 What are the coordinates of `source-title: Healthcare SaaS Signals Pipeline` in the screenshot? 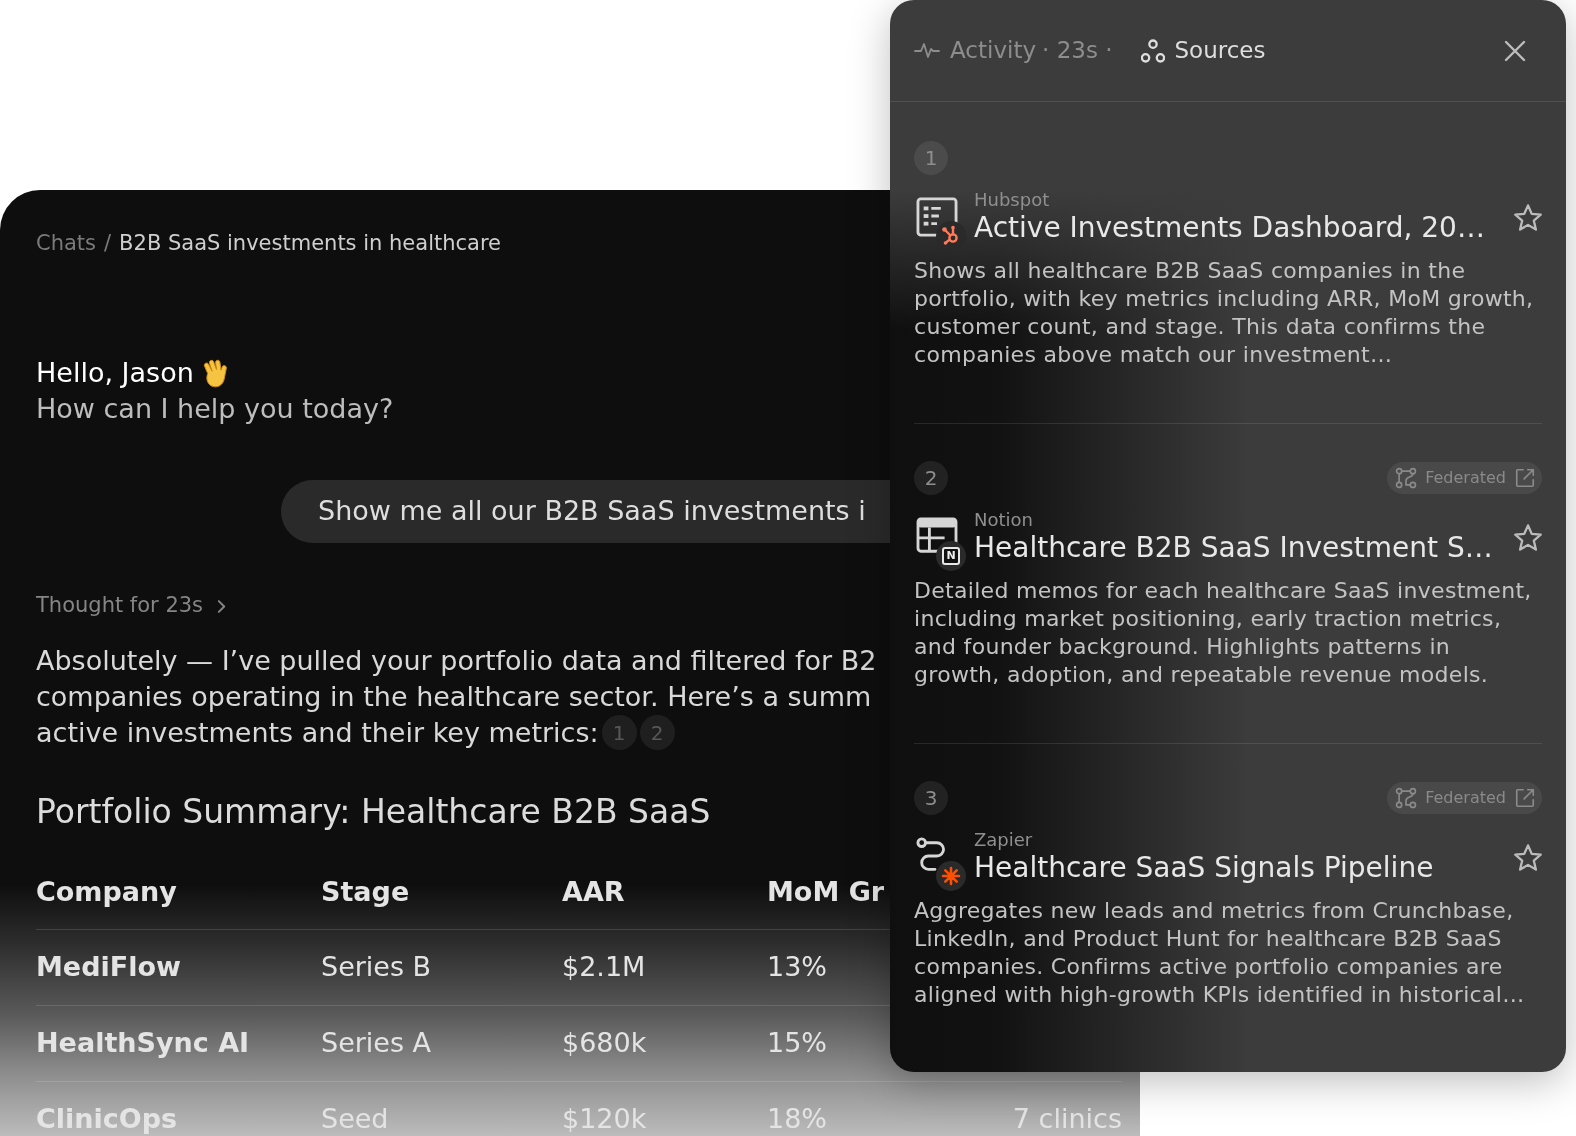 It's located at (1204, 868).